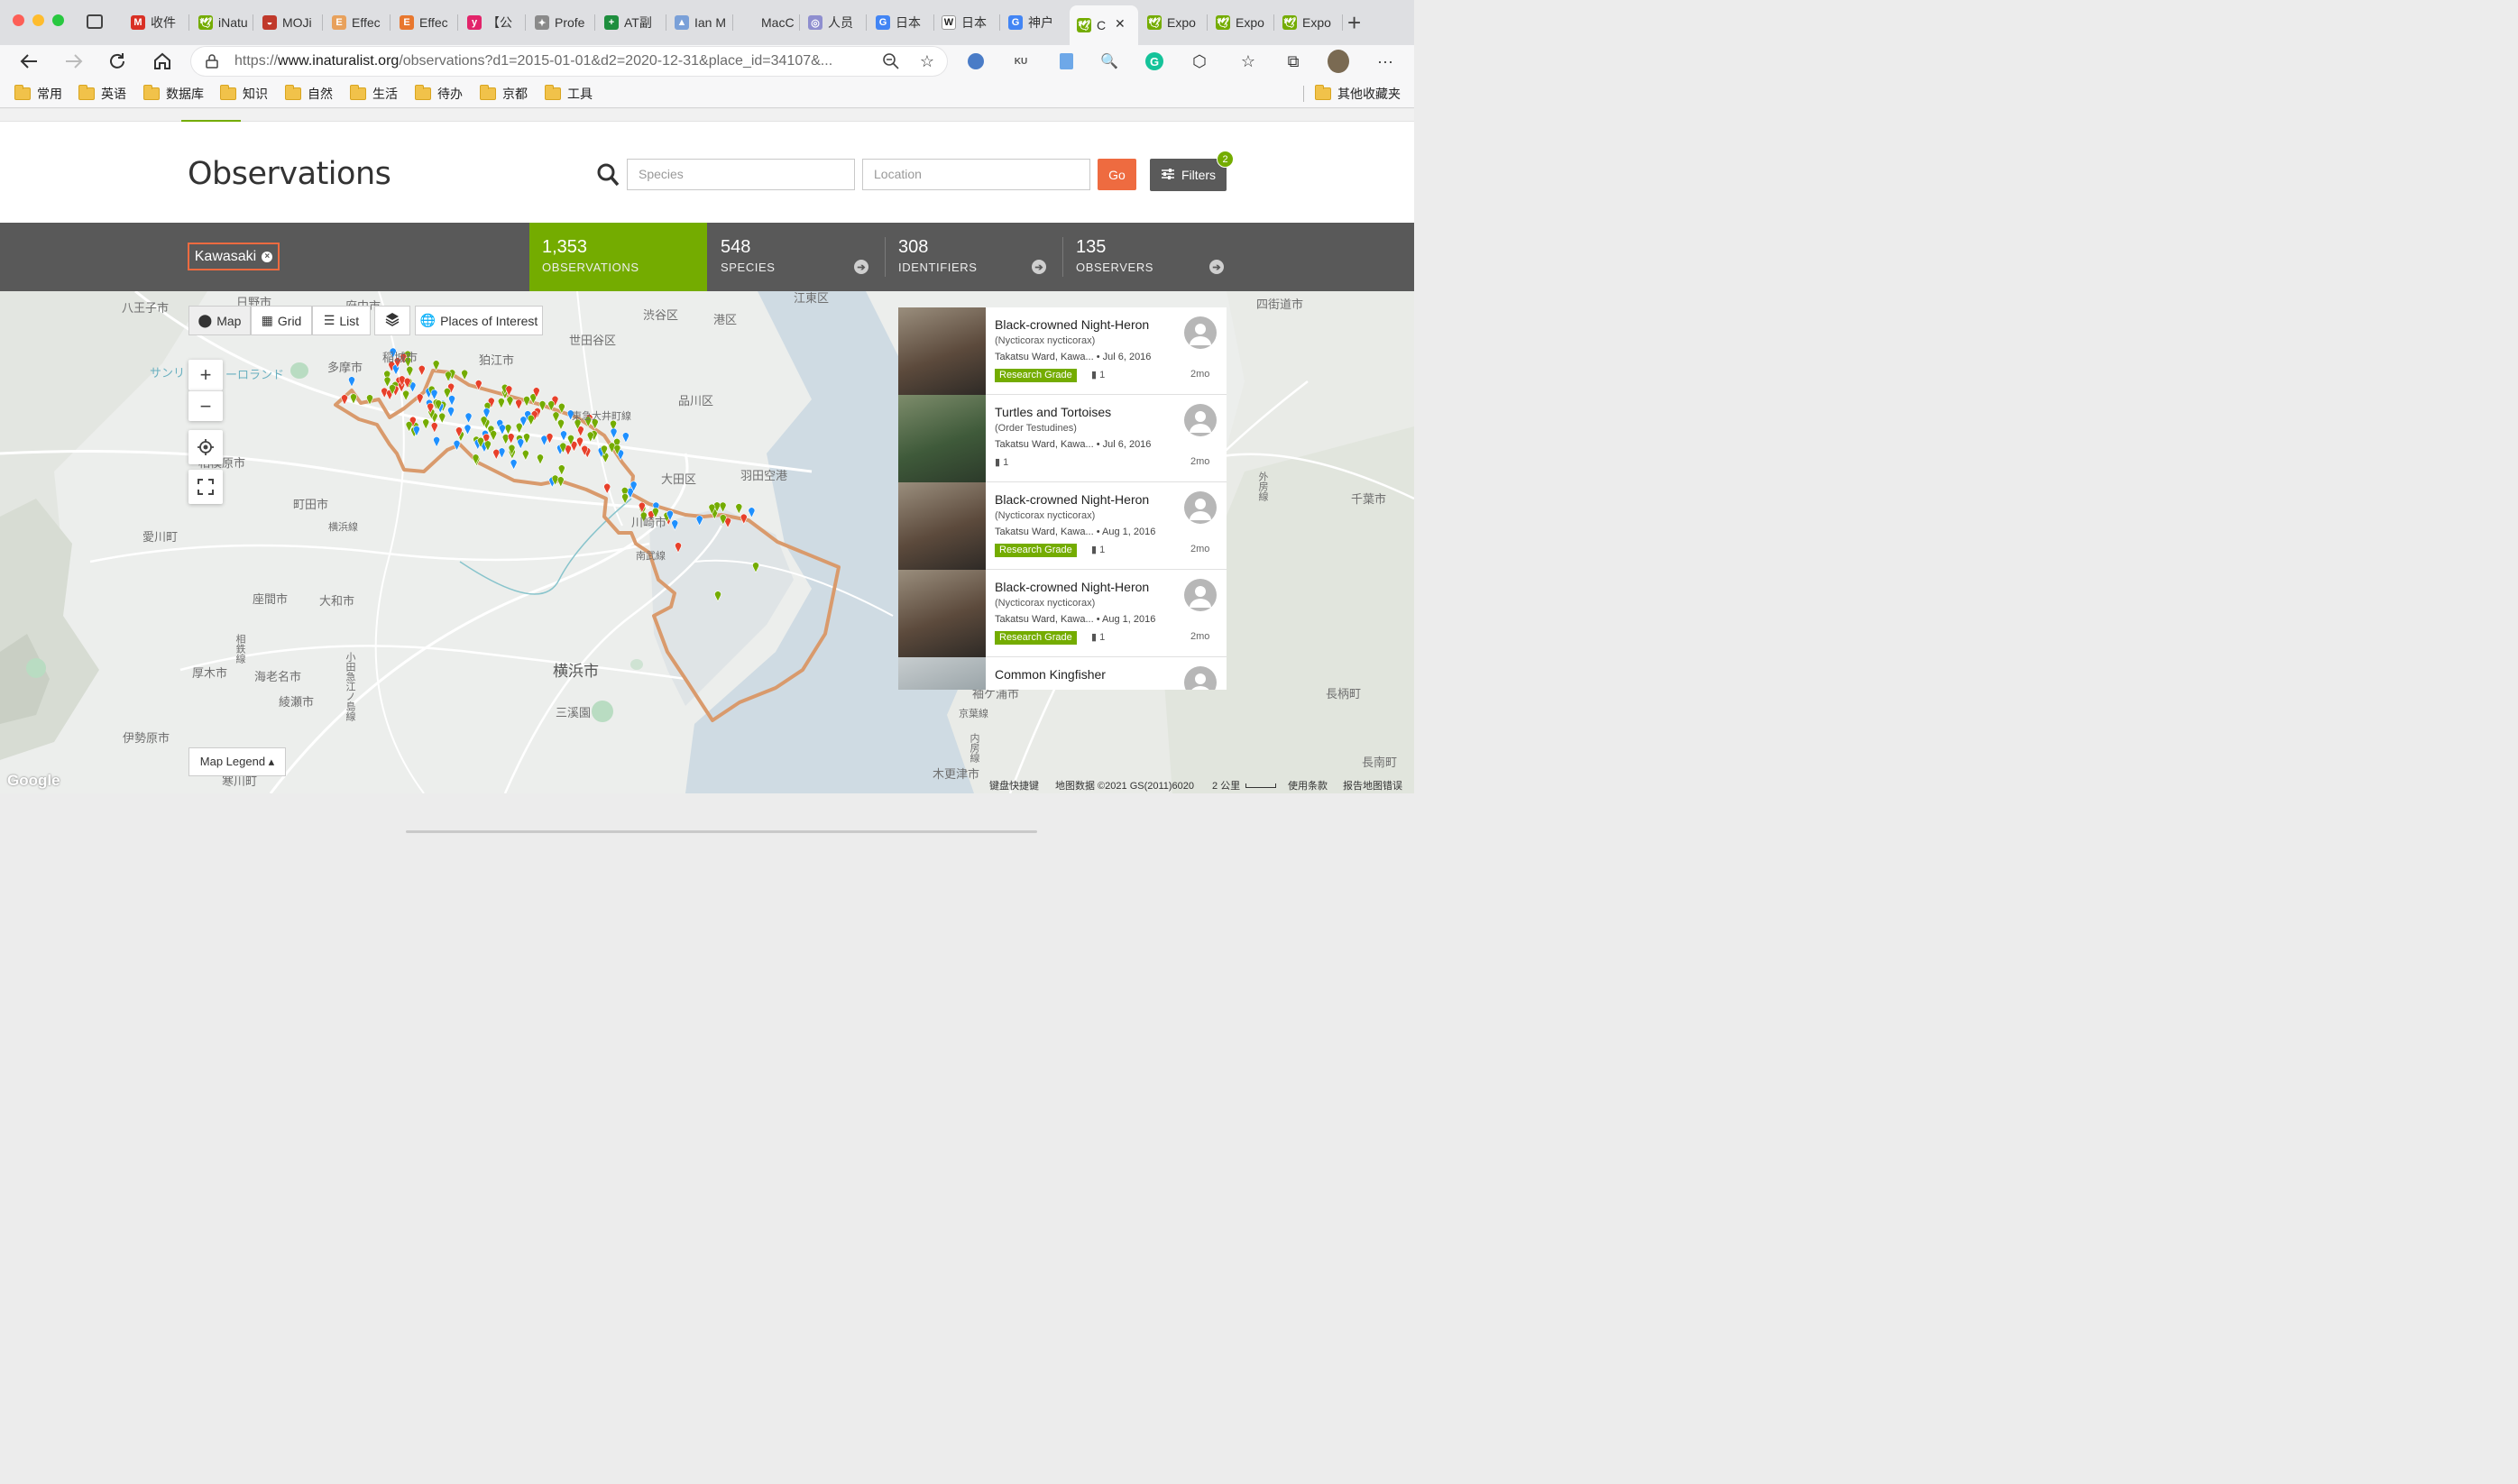 The width and height of the screenshot is (2518, 1484). Describe the element at coordinates (219, 320) in the screenshot. I see `map-view-button: ⬤ Map` at that location.